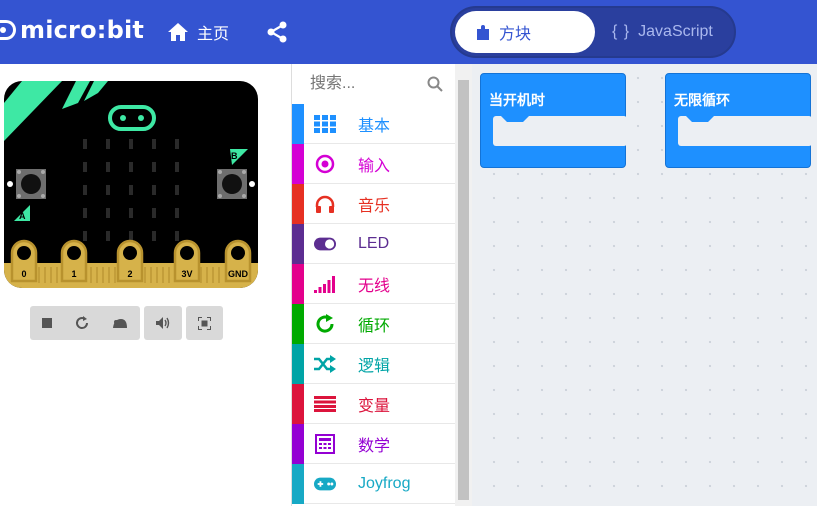 The height and width of the screenshot is (506, 817). What do you see at coordinates (129, 274) in the screenshot?
I see `pin-2-label: 2` at bounding box center [129, 274].